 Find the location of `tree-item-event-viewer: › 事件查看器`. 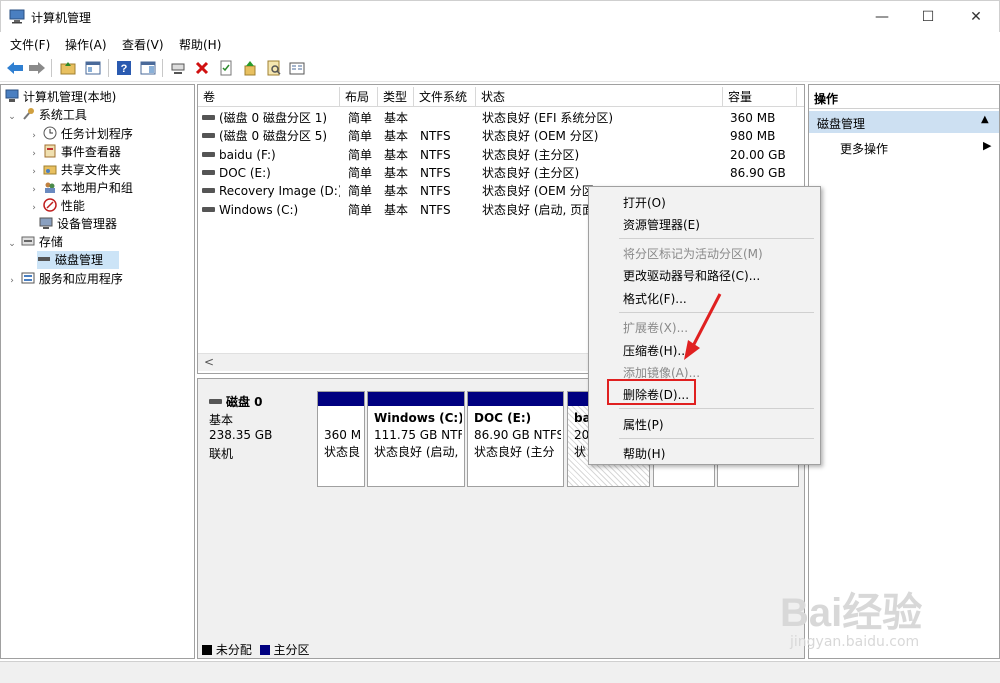

tree-item-event-viewer: › 事件查看器 is located at coordinates (75, 152).